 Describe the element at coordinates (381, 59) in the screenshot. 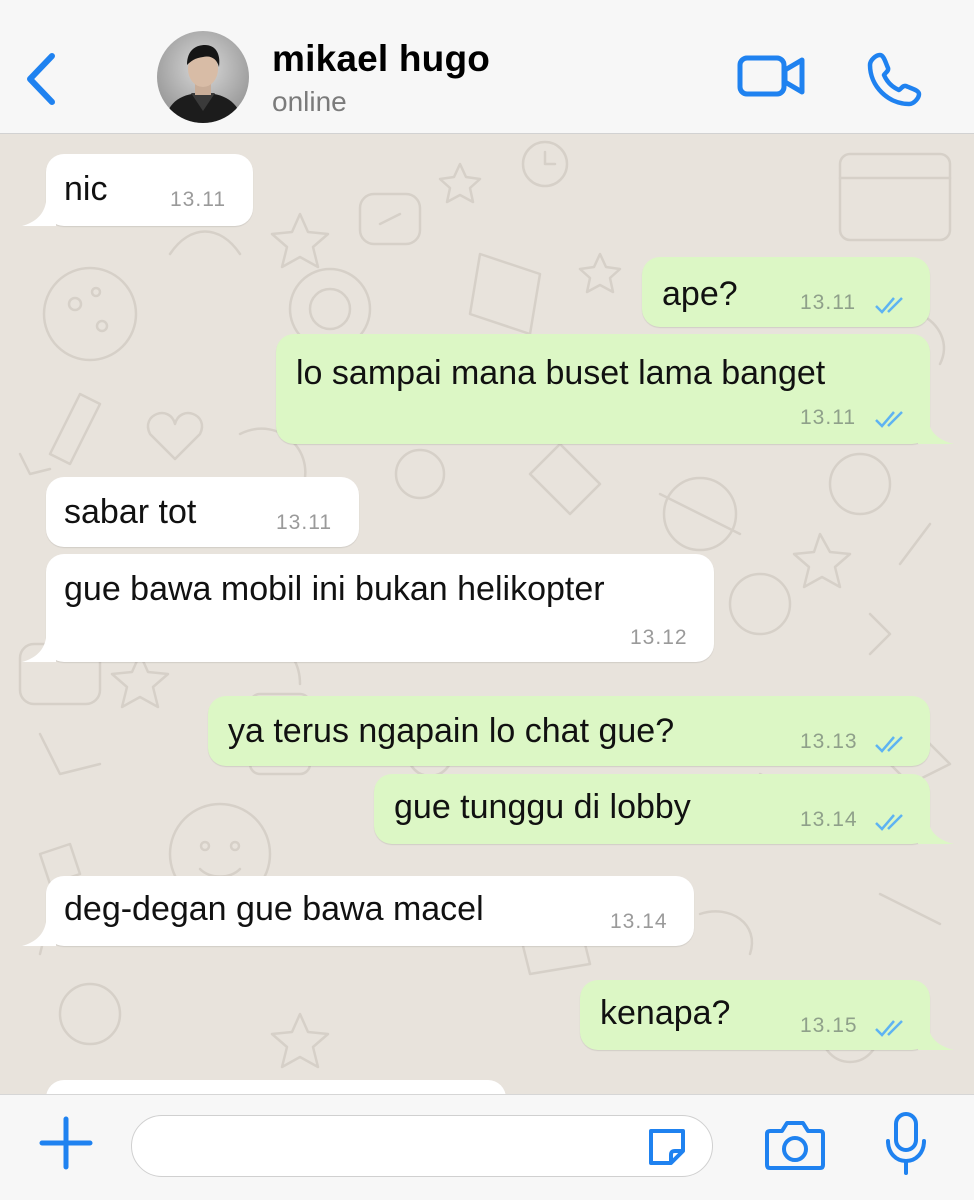

I see `contact-name: mikael hugo` at that location.